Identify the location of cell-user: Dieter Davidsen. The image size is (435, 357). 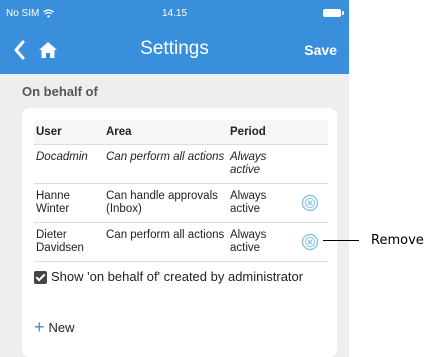
(69, 242).